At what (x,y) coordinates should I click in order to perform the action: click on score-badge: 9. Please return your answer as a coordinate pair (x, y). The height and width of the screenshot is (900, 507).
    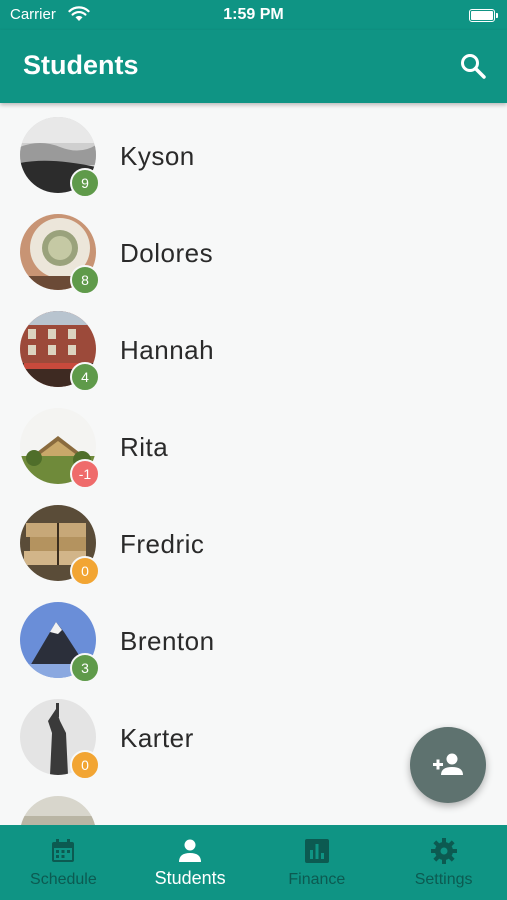
    Looking at the image, I should click on (85, 183).